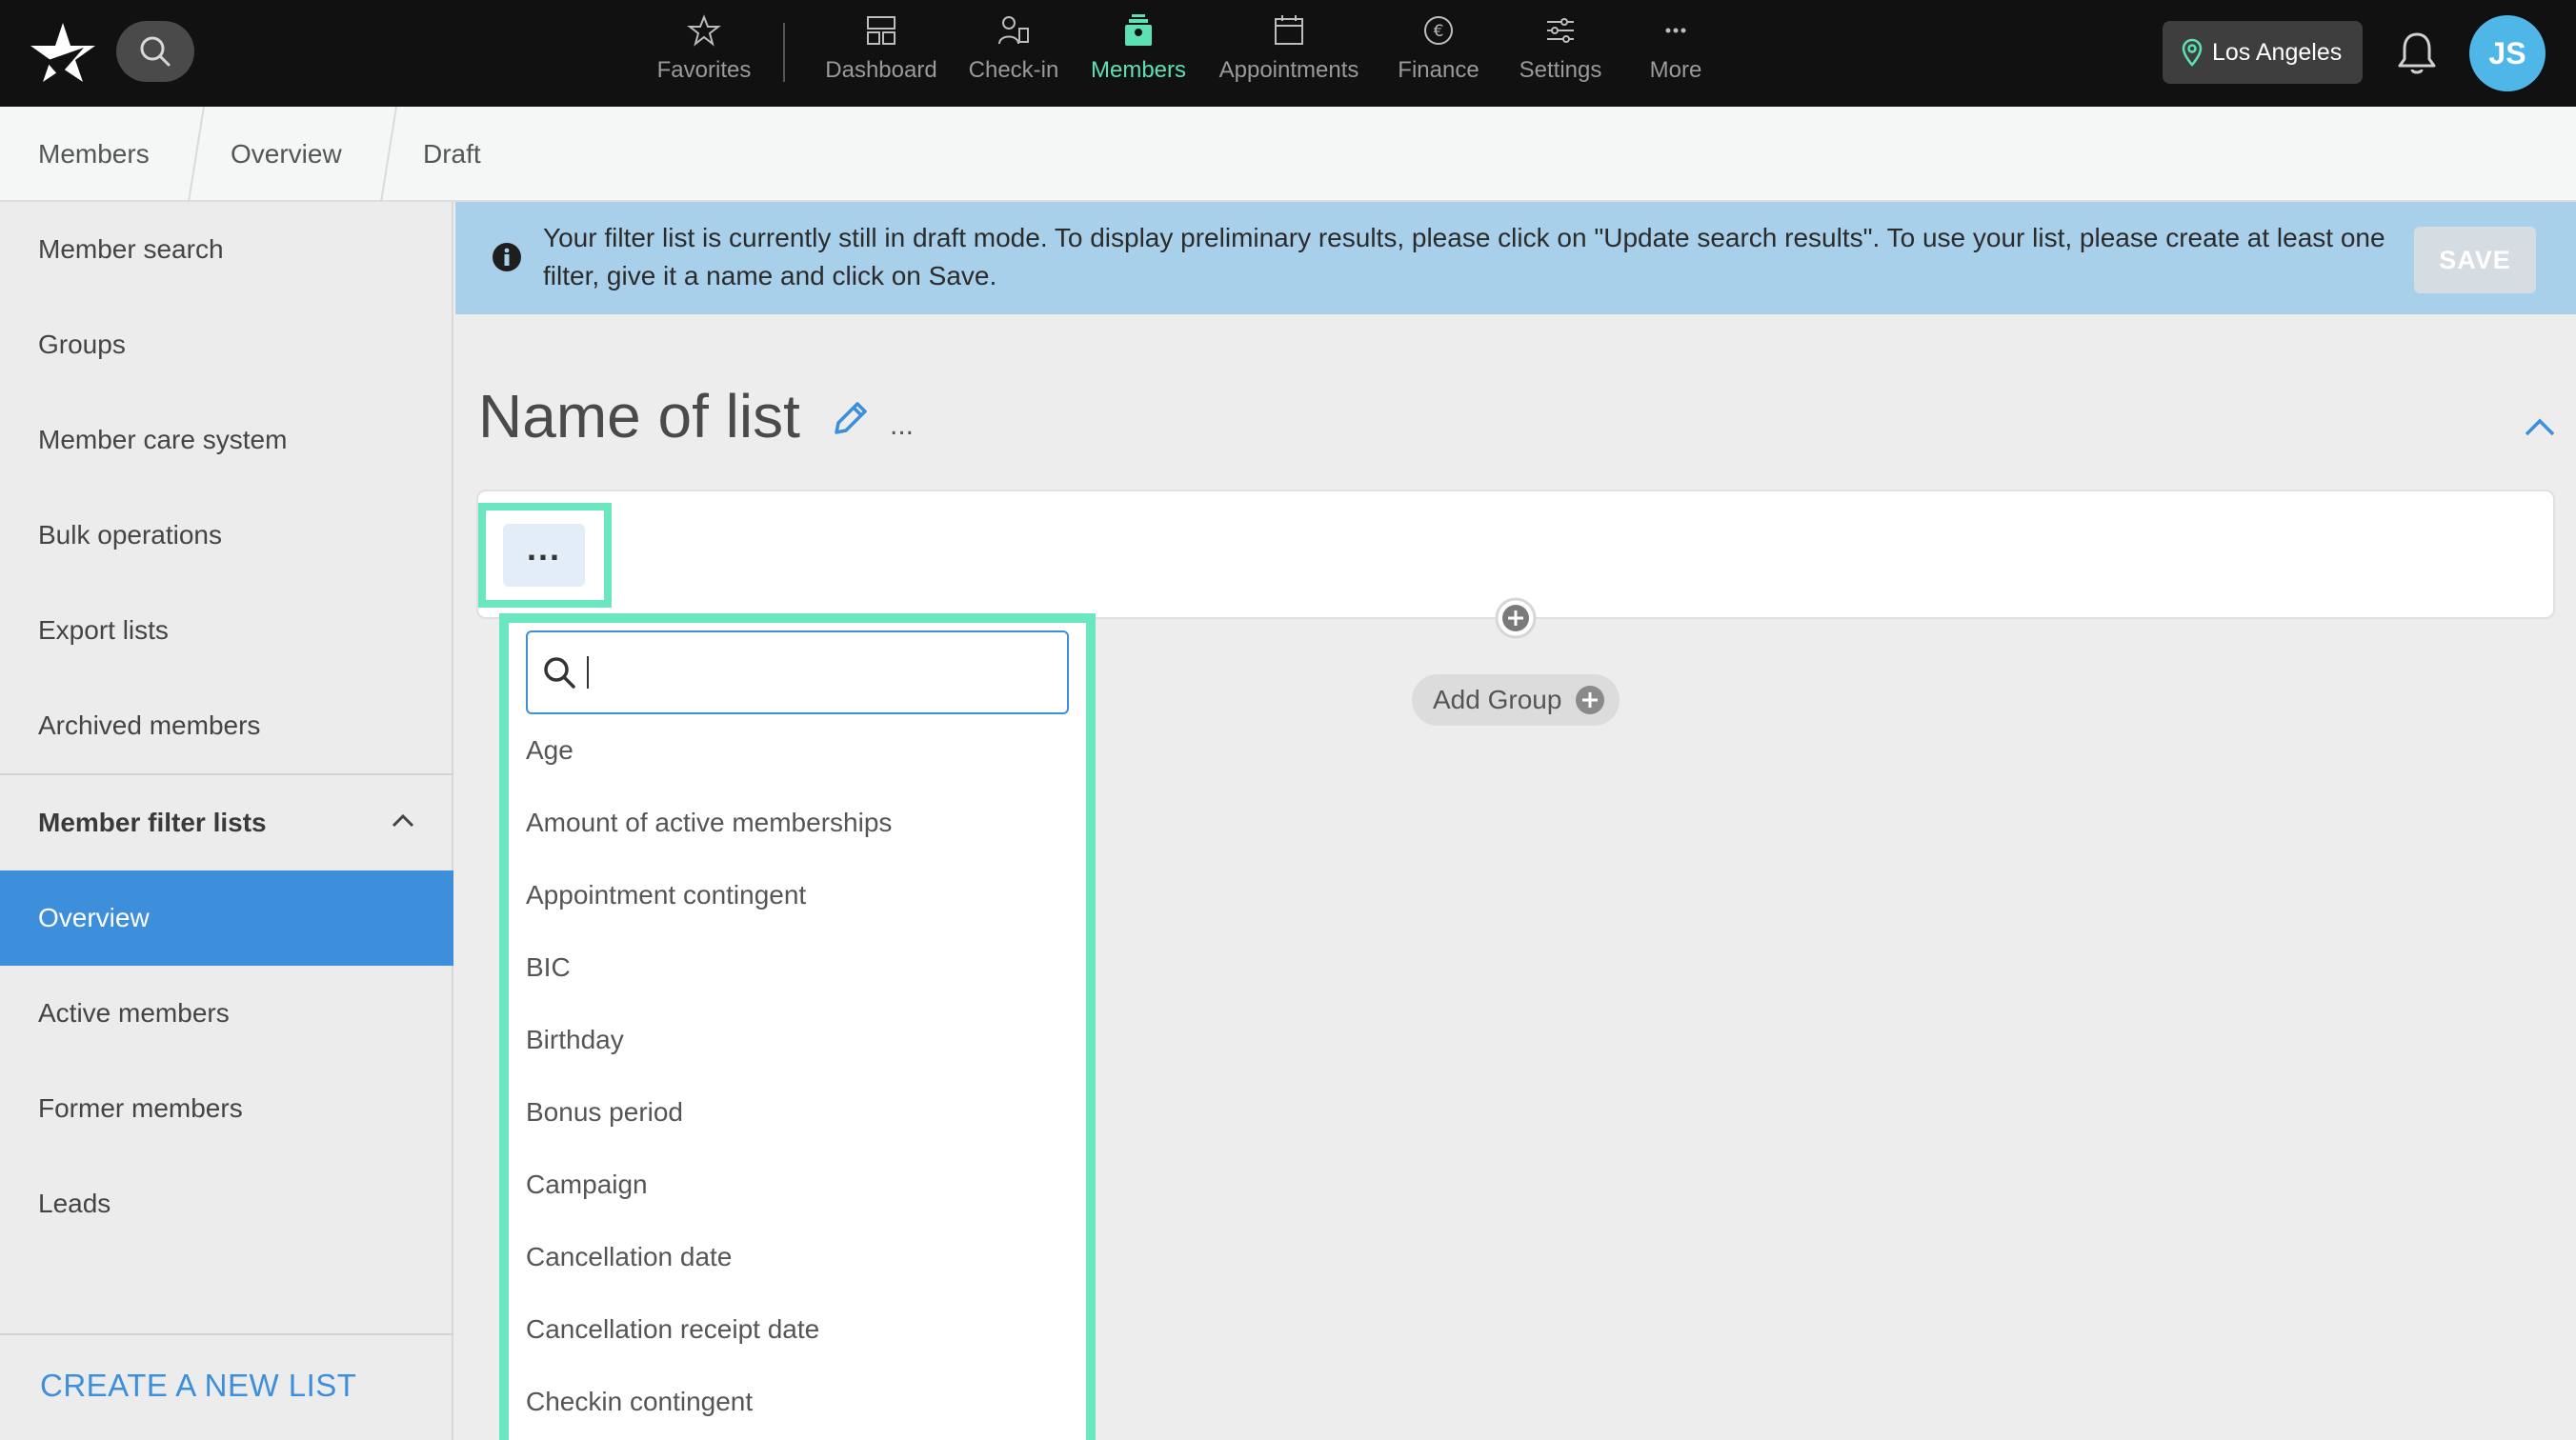 This screenshot has height=1440, width=2576. Describe the element at coordinates (1288, 70) in the screenshot. I see `nav-appointments-label: Appointments` at that location.